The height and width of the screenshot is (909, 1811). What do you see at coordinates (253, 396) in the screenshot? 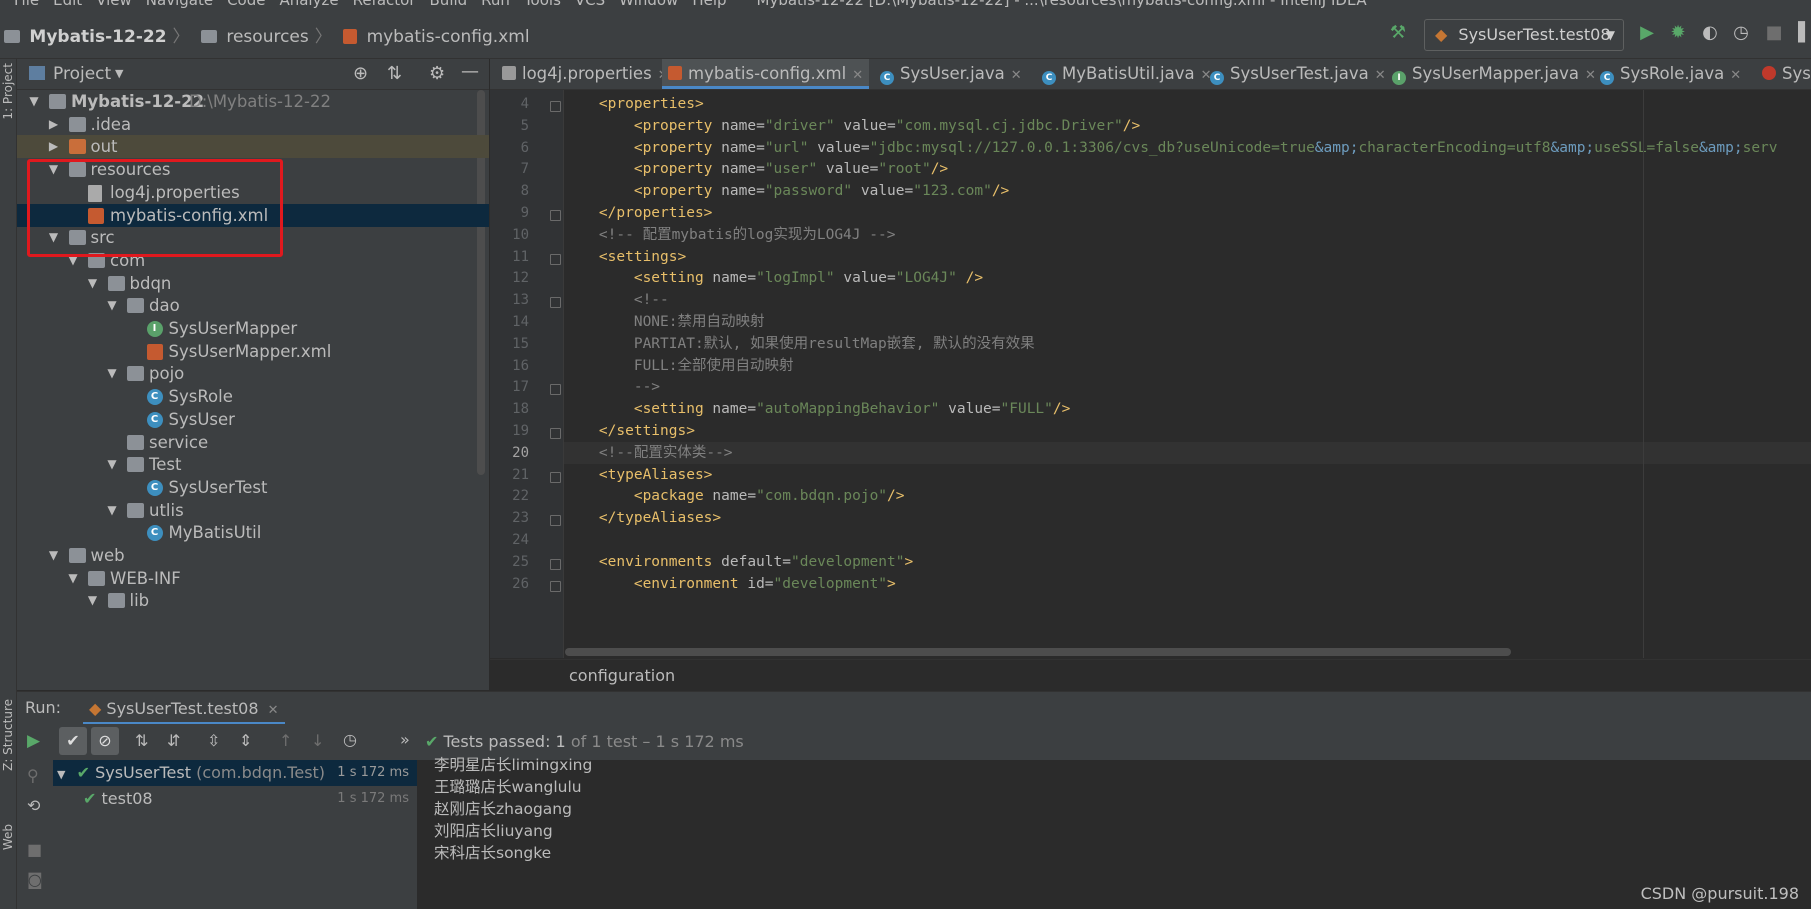
I see `tree-item: C SysRole` at bounding box center [253, 396].